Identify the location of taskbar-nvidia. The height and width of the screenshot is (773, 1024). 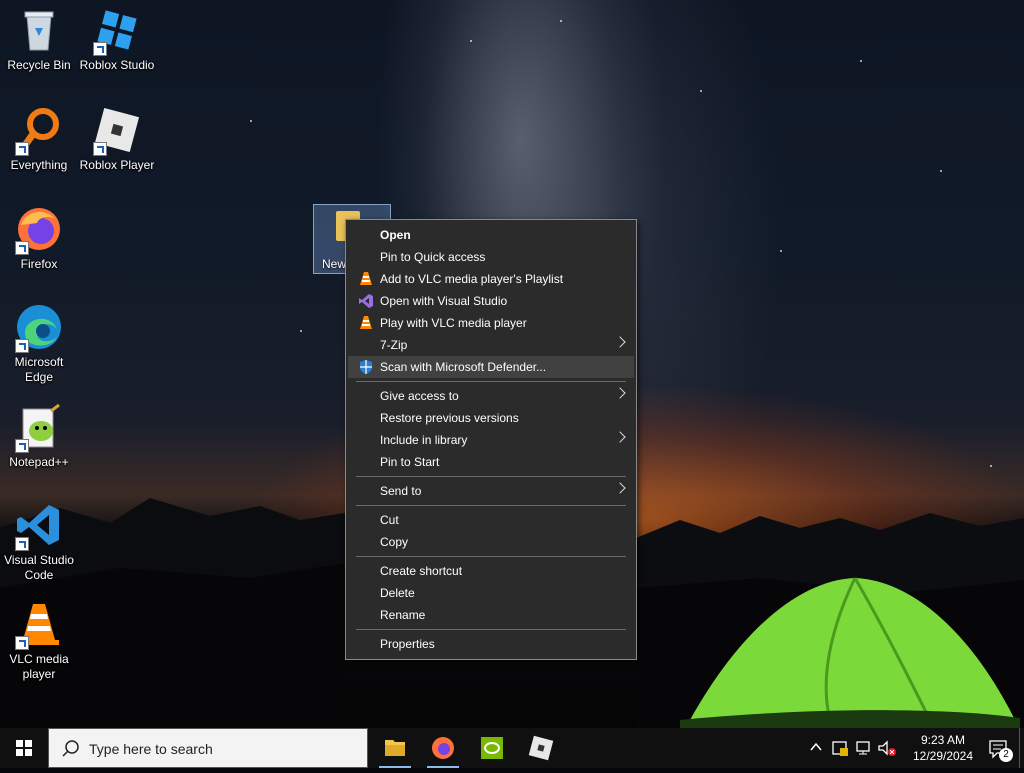
(492, 748).